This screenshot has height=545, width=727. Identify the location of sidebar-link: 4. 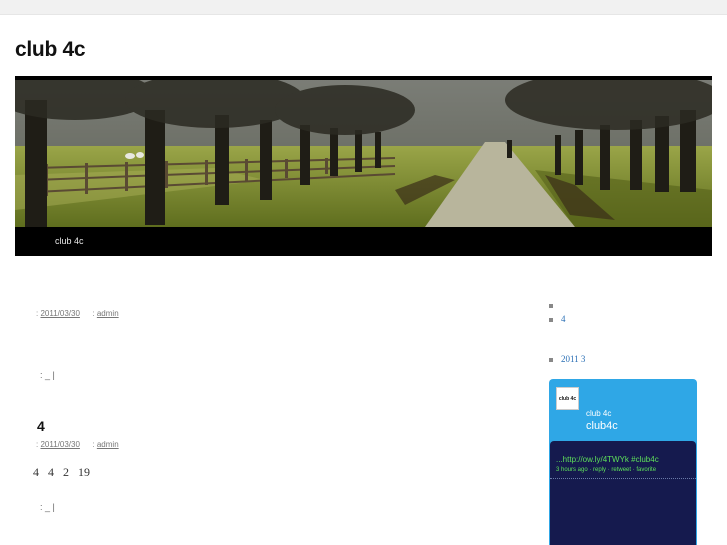
(563, 319).